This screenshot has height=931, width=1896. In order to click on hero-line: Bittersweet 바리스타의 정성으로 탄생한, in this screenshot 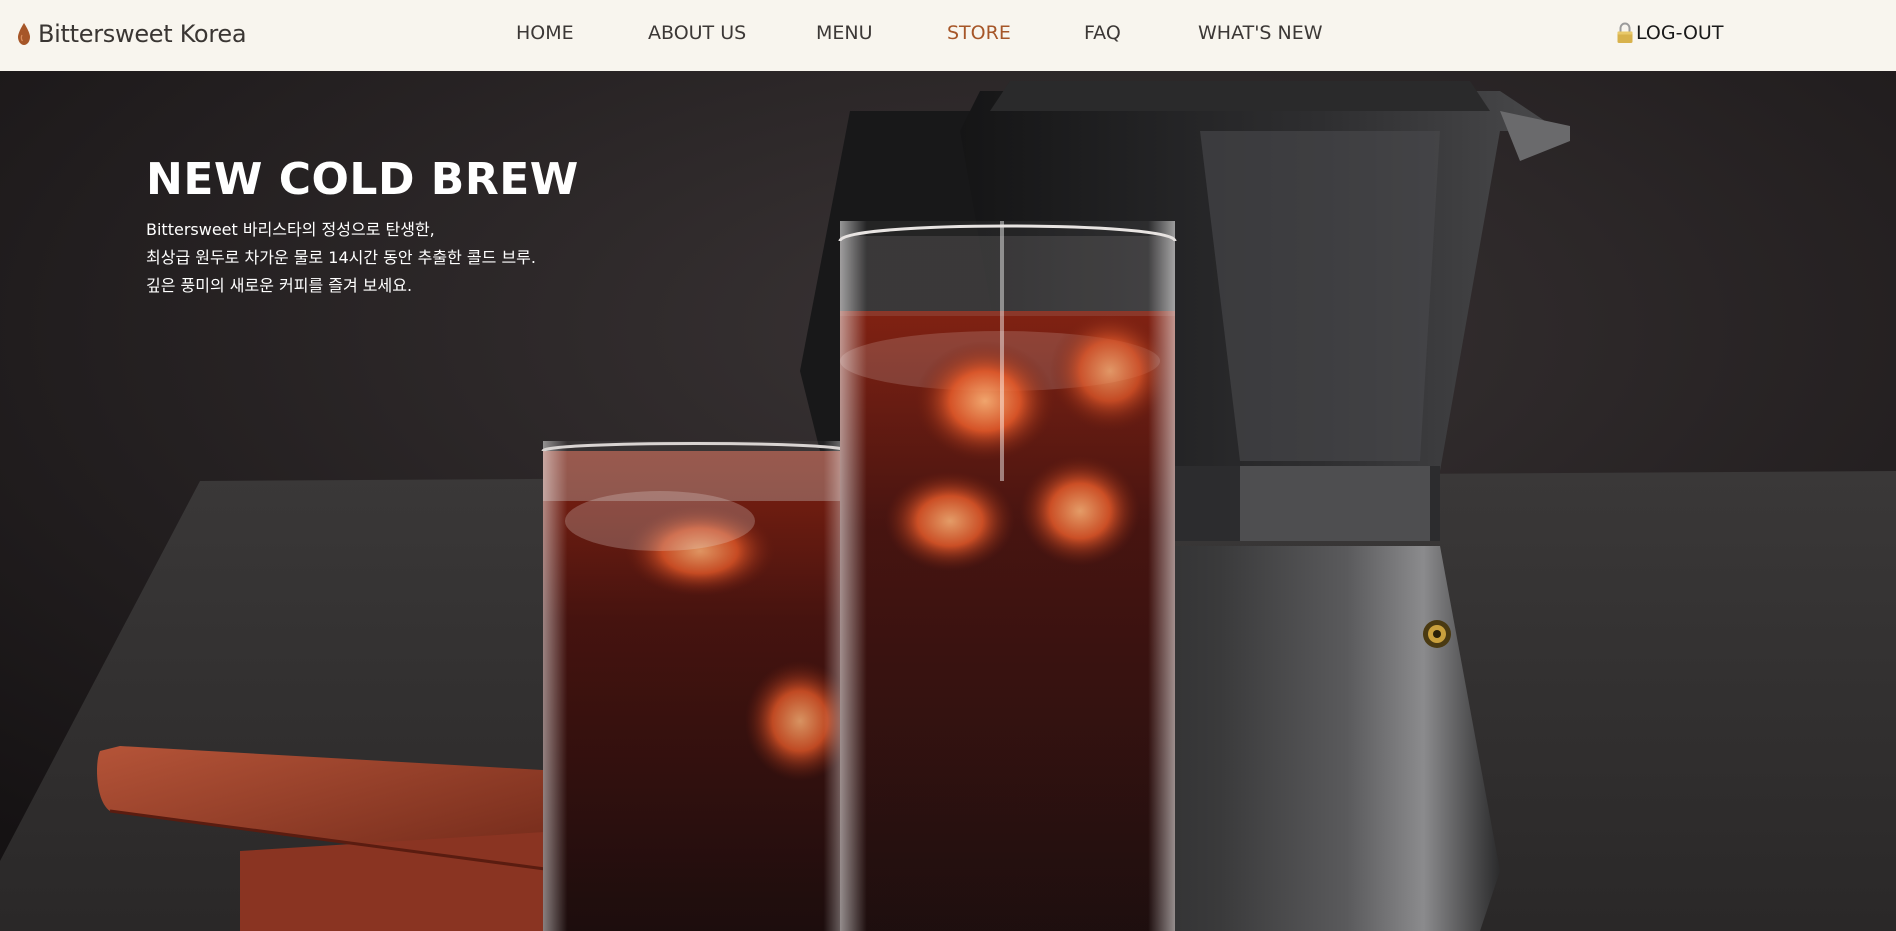, I will do `click(290, 229)`.